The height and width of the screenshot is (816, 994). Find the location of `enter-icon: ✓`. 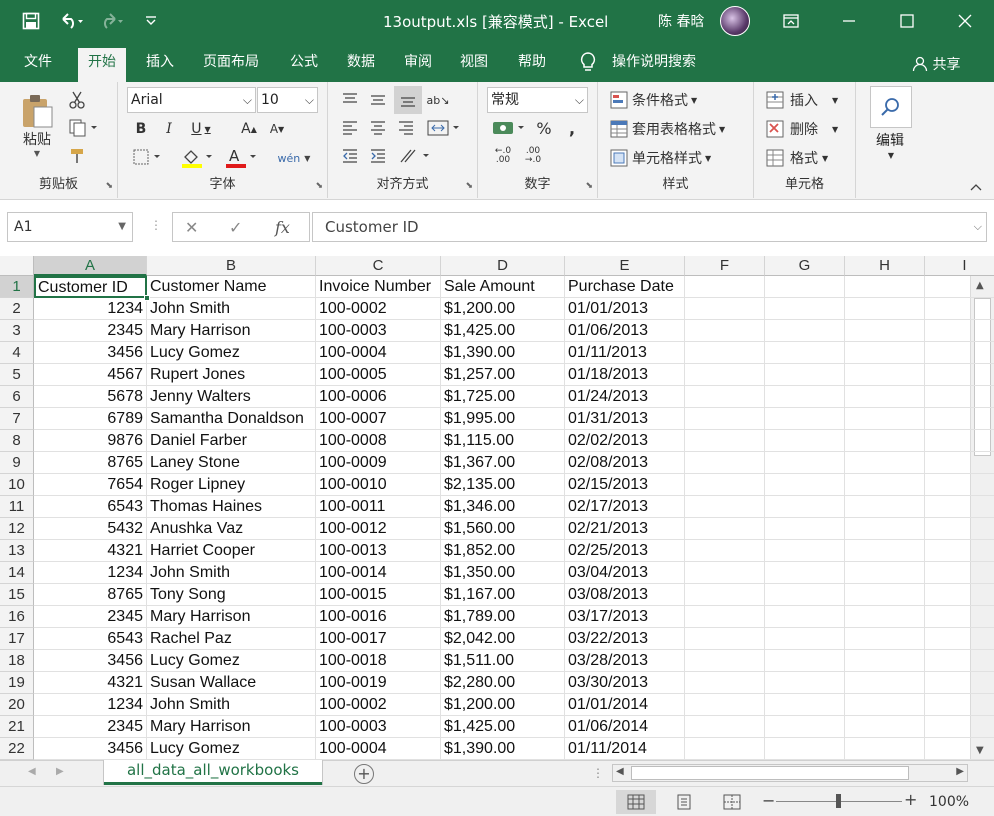

enter-icon: ✓ is located at coordinates (235, 227).